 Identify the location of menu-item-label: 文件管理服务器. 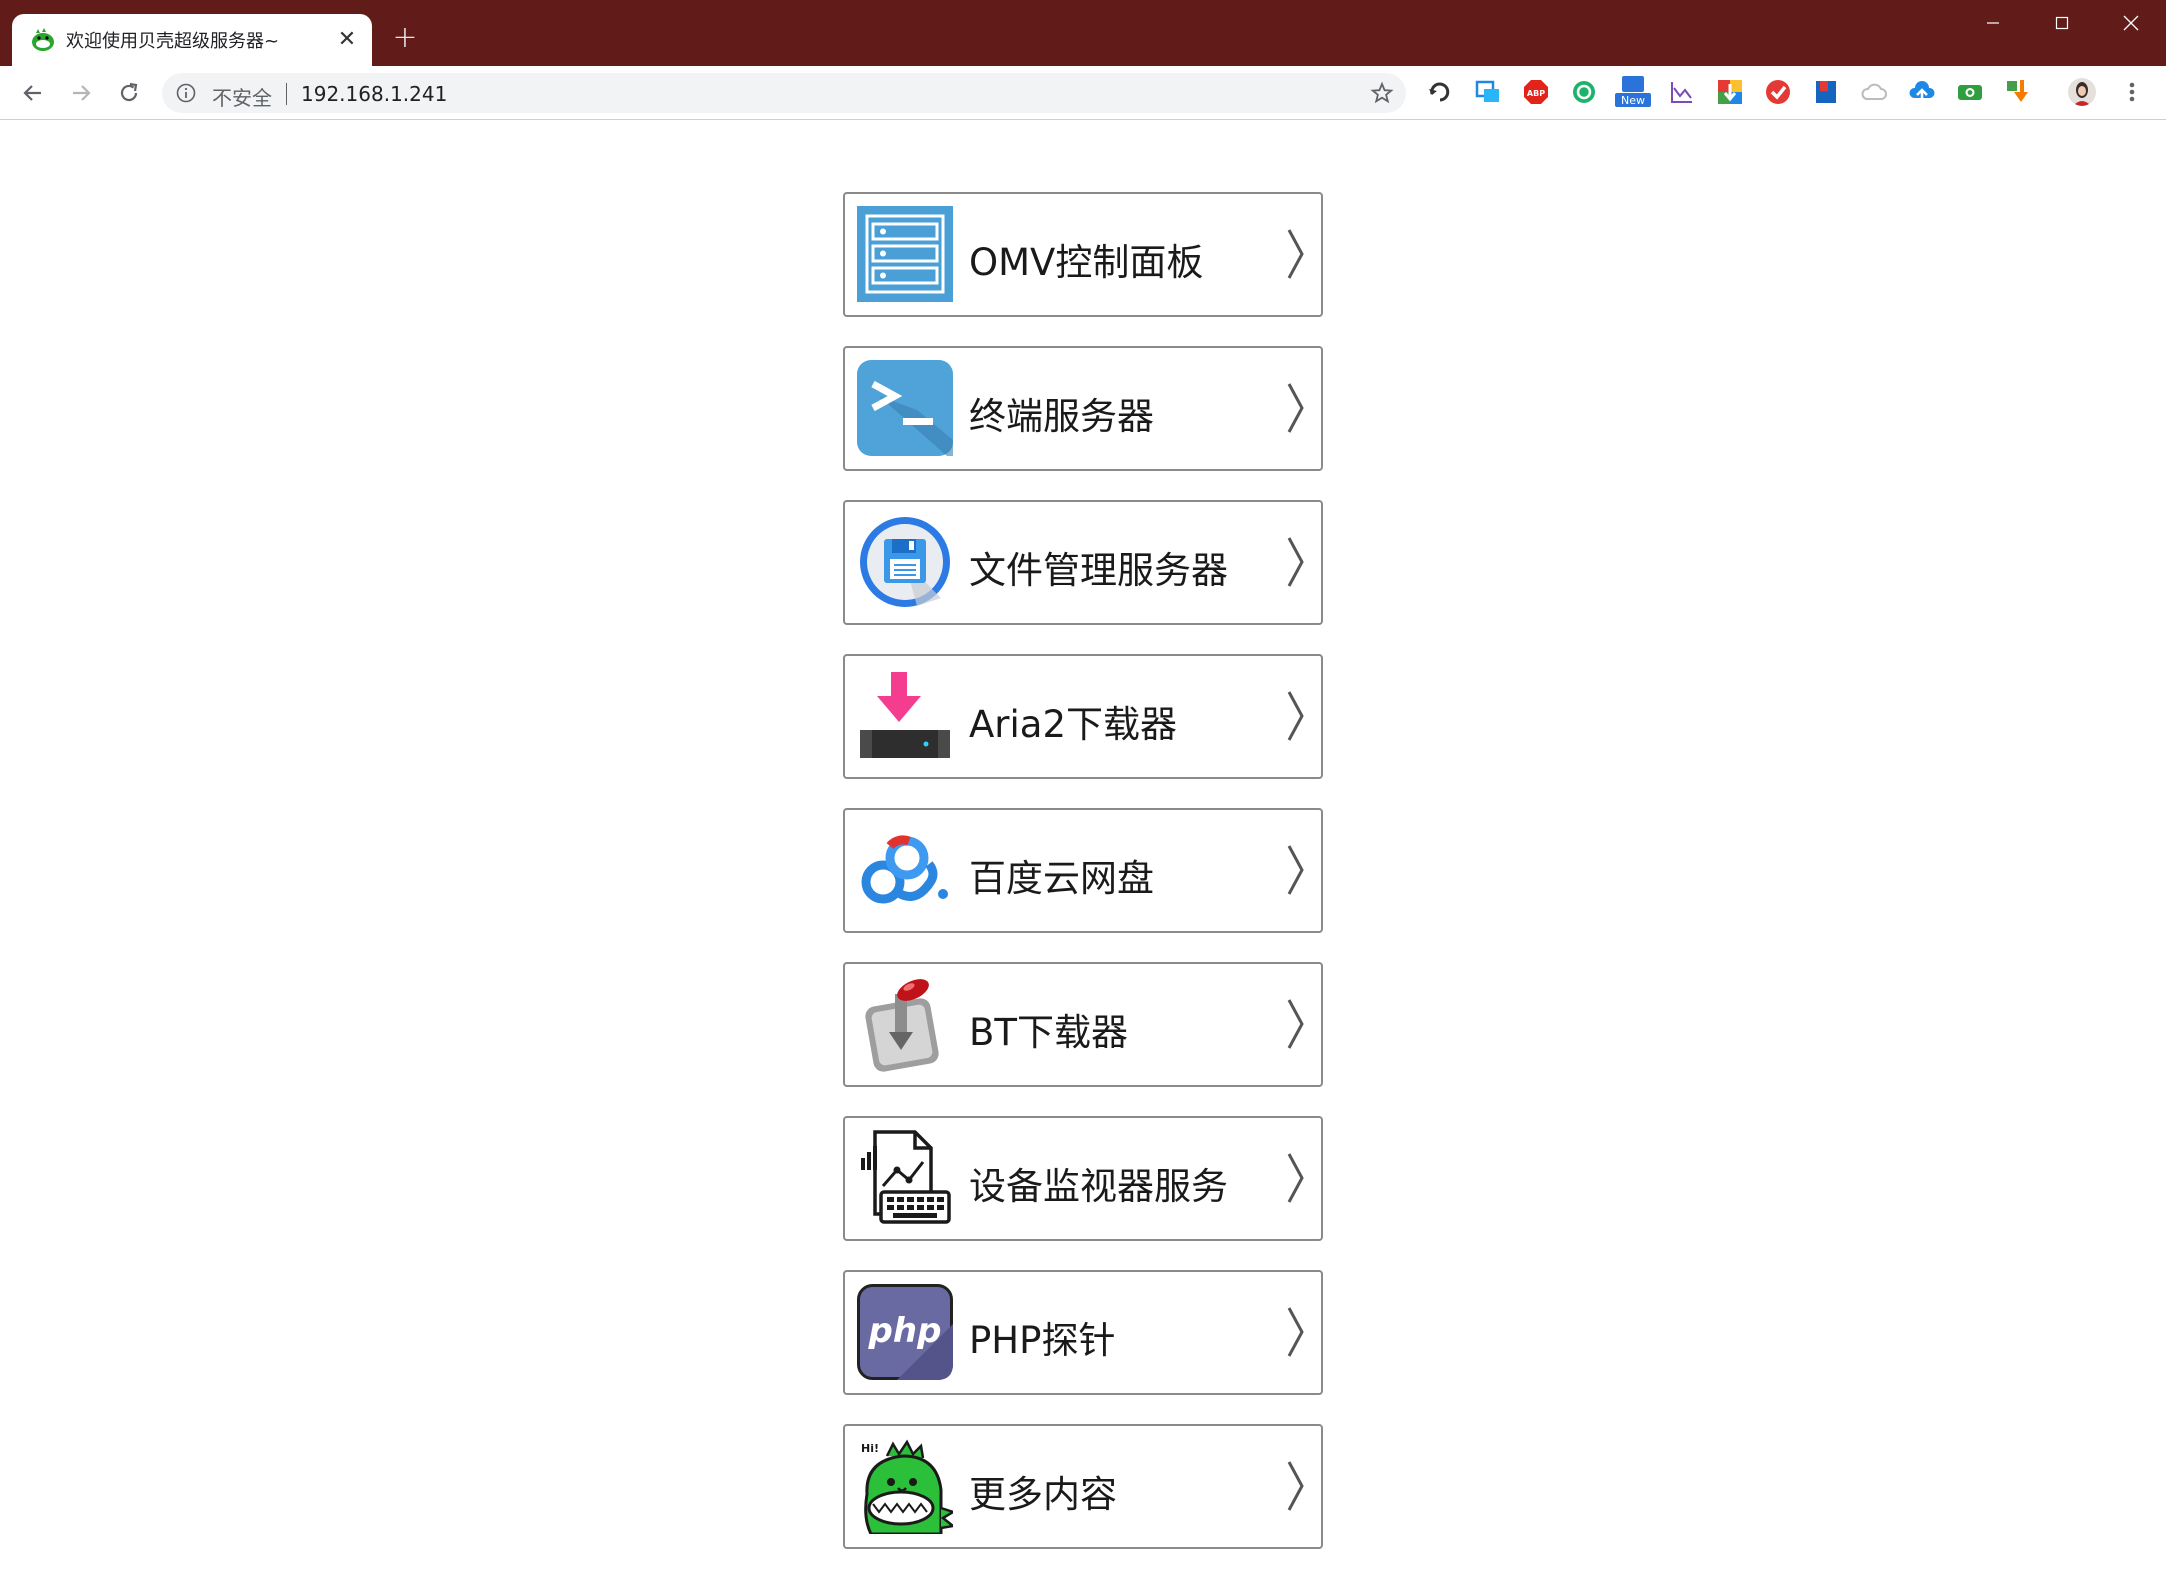
(1098, 570).